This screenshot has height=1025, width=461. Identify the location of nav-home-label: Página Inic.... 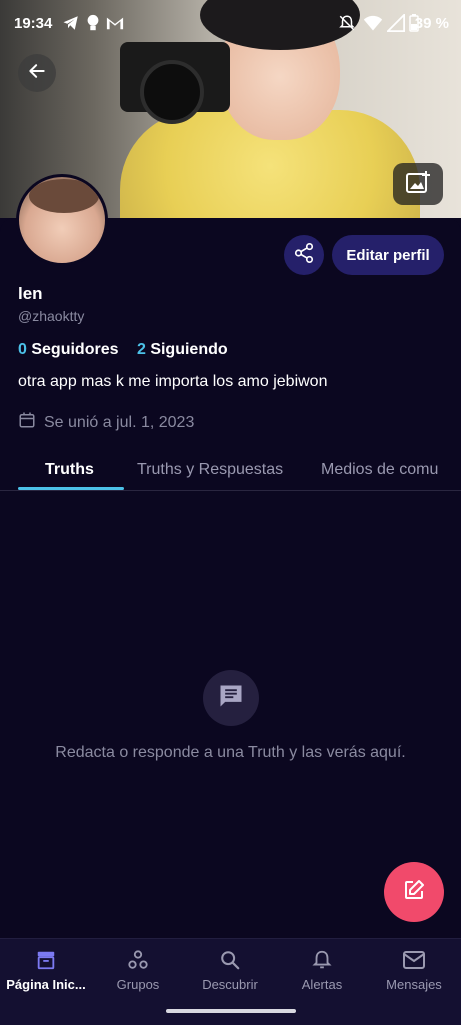
(46, 984).